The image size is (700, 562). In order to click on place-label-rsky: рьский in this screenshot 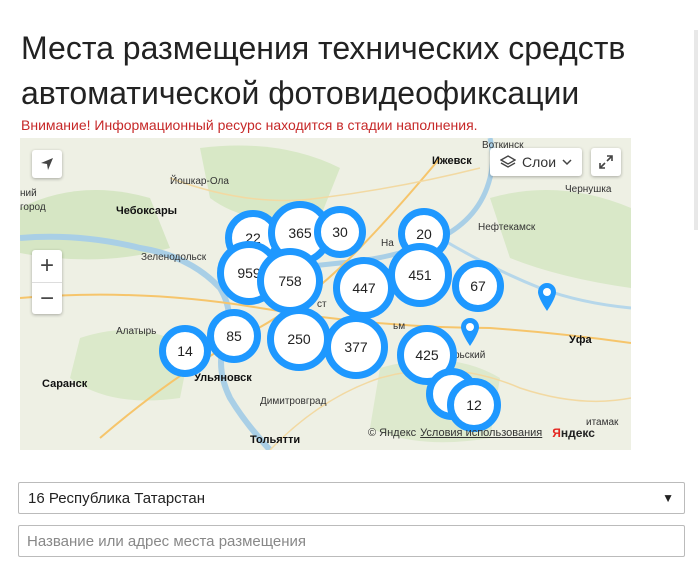, I will do `click(470, 355)`.